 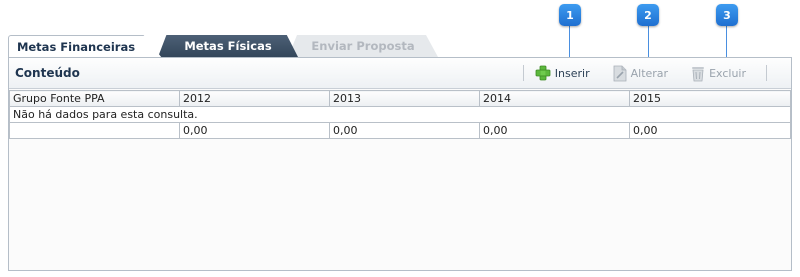 I want to click on toolbar: Inserir Alterar Excluir, so click(x=645, y=73).